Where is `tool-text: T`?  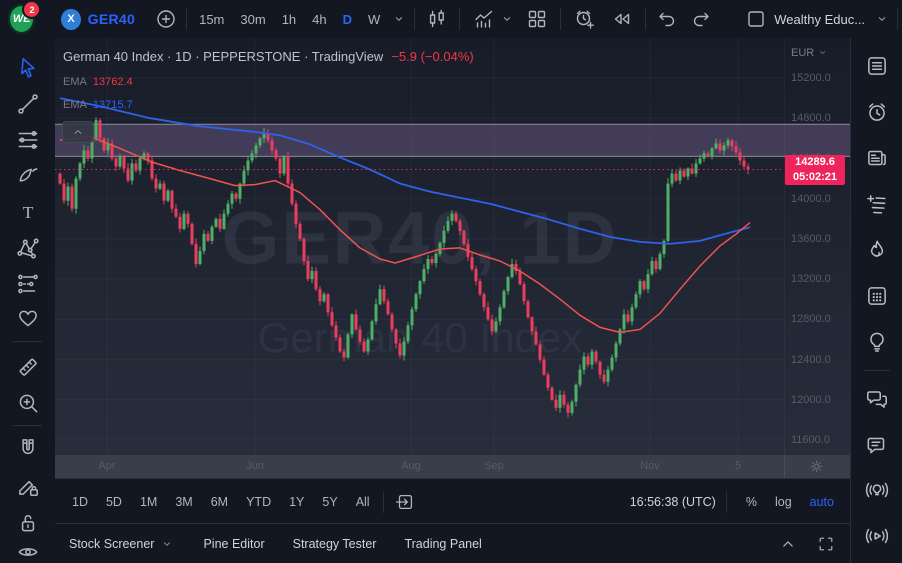 tool-text: T is located at coordinates (28, 212).